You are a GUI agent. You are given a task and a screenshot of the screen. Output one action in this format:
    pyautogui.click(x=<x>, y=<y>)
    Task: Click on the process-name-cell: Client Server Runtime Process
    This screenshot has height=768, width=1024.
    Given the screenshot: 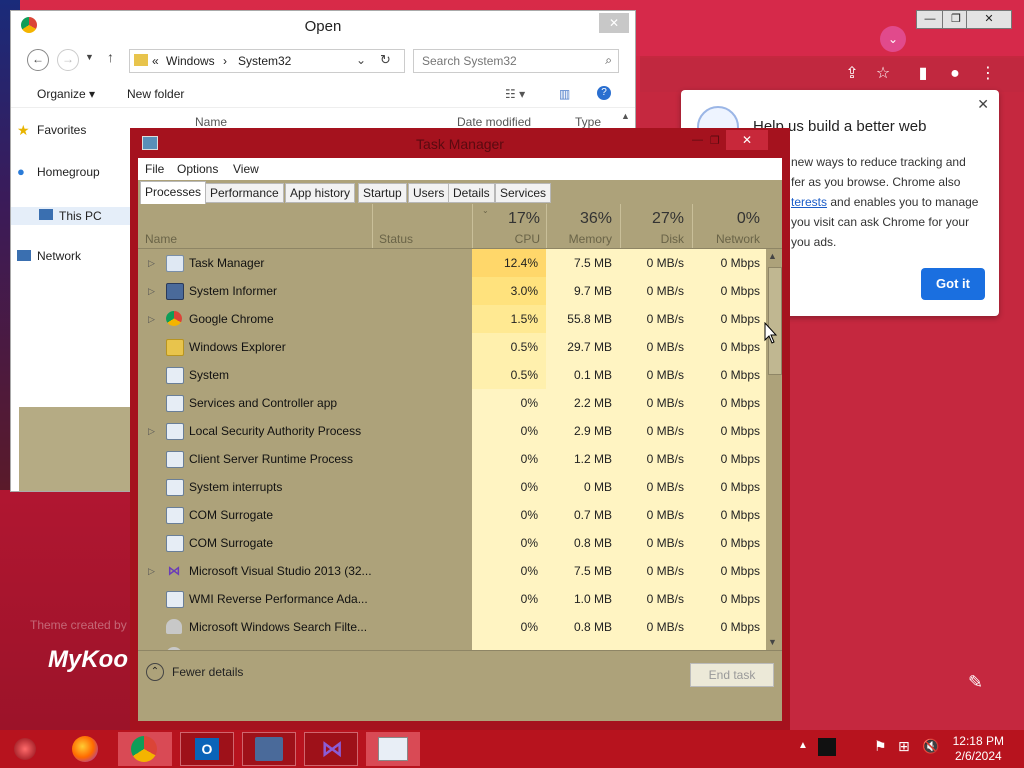 What is the action you would take?
    pyautogui.click(x=305, y=459)
    